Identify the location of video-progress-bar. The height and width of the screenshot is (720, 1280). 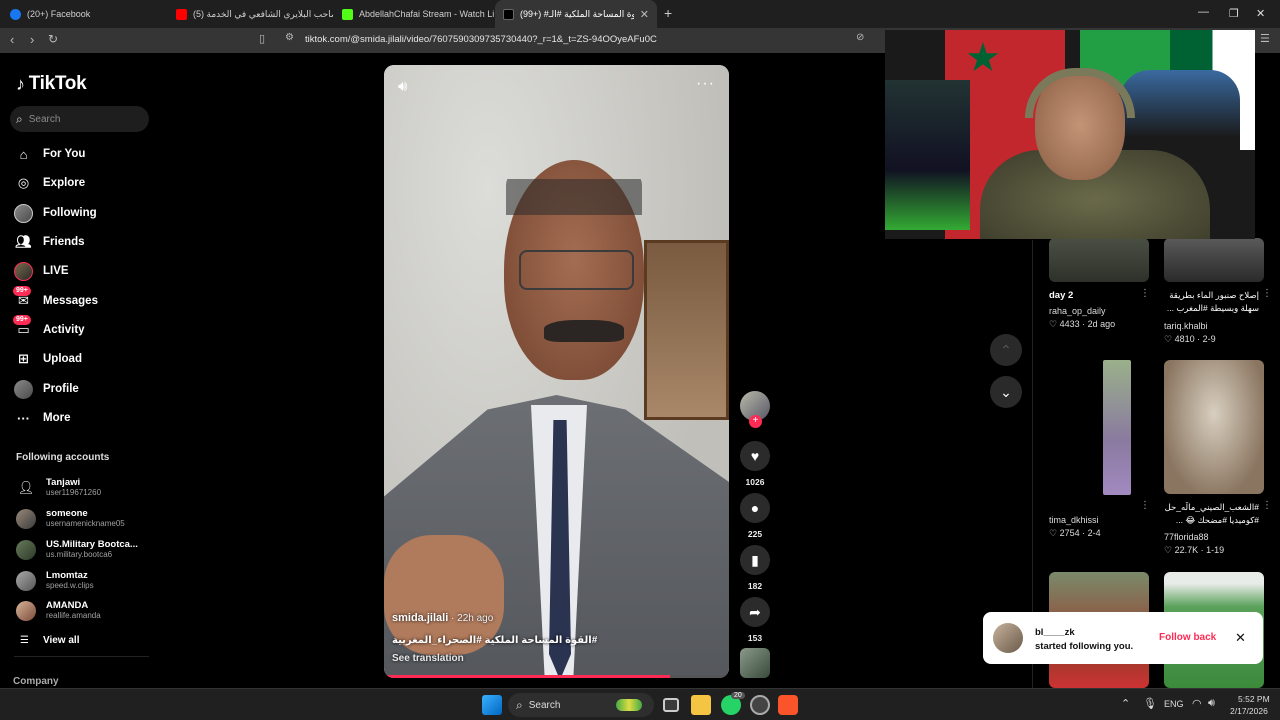
(556, 676).